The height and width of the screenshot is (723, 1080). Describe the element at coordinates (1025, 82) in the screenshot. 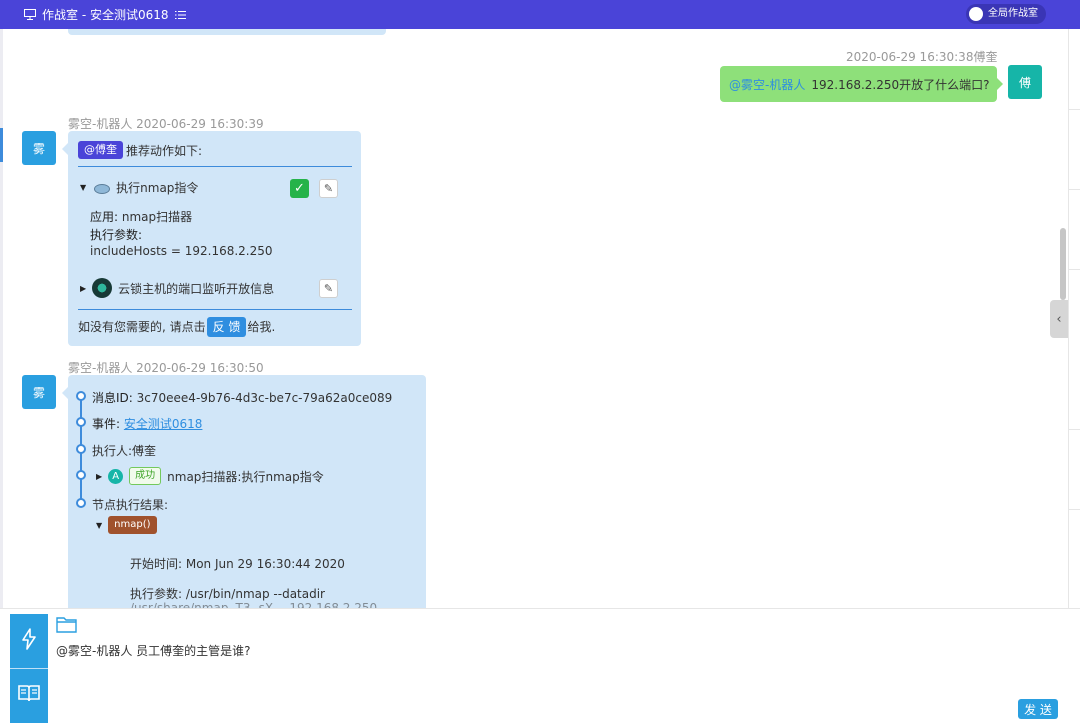

I see `user-avatar: 傅` at that location.